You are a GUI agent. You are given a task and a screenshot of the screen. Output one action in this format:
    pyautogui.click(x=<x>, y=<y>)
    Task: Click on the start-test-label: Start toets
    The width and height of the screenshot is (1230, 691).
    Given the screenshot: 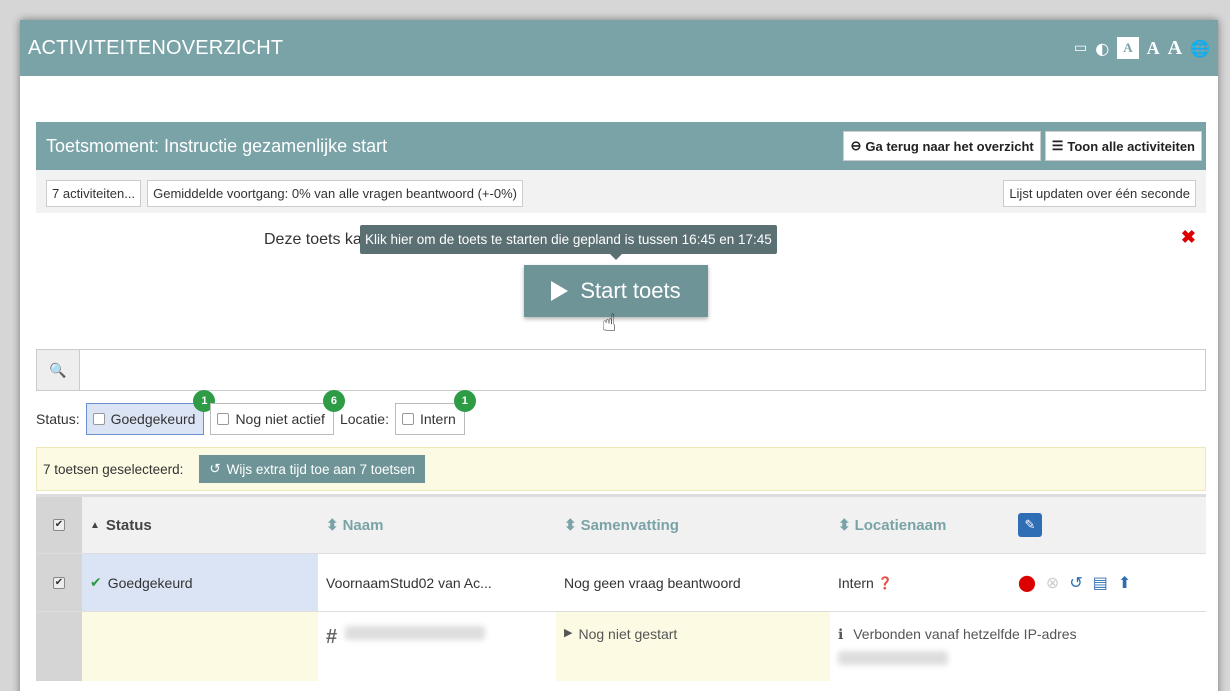 What is the action you would take?
    pyautogui.click(x=630, y=290)
    